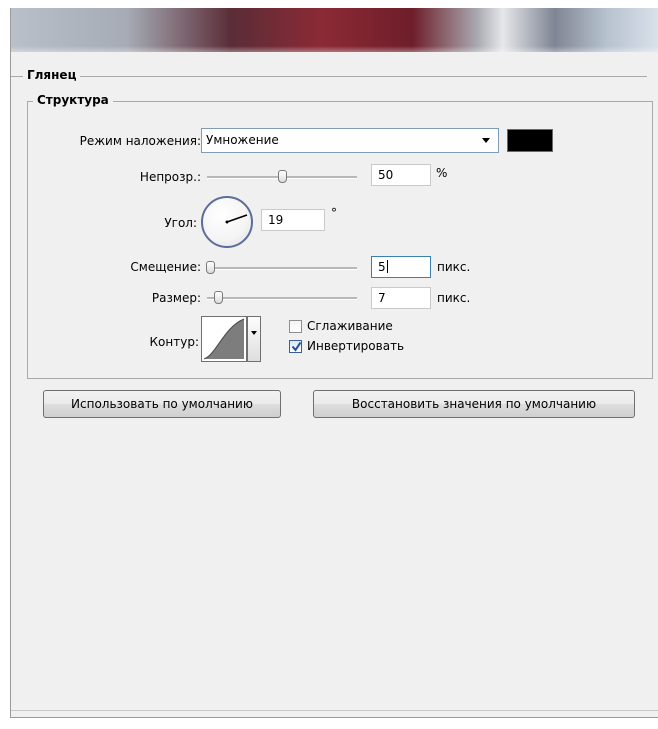 This screenshot has width=658, height=729. Describe the element at coordinates (356, 346) in the screenshot. I see `invert-label: Инвертировать` at that location.